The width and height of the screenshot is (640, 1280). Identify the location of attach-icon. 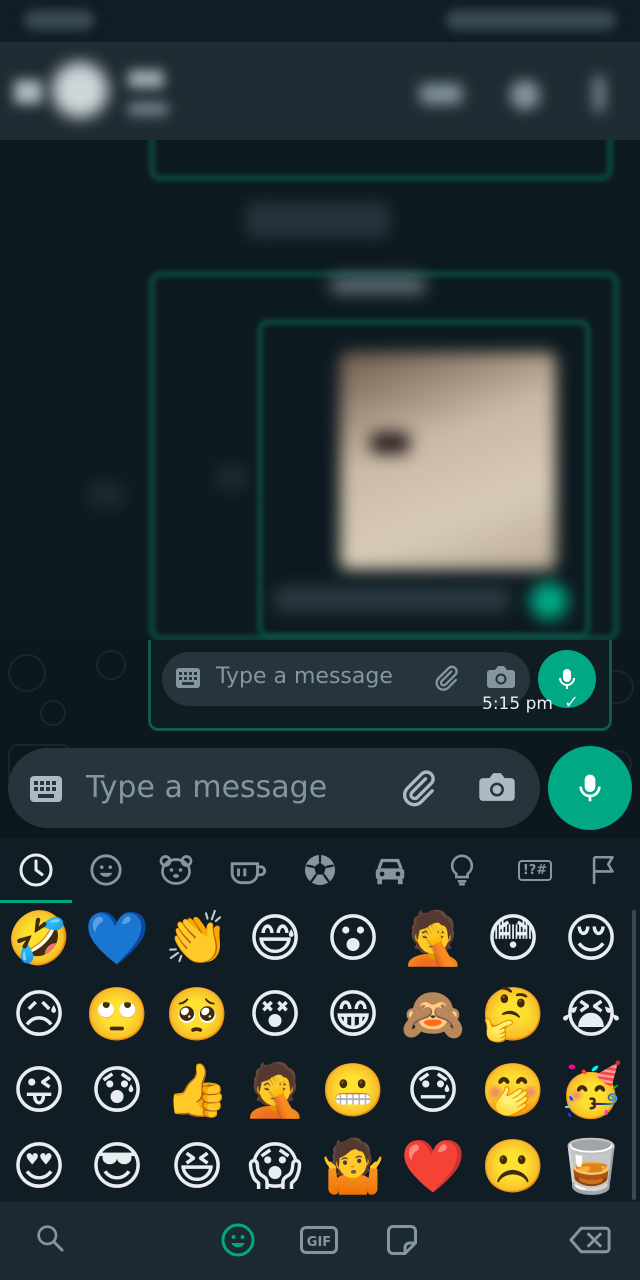
(418, 788).